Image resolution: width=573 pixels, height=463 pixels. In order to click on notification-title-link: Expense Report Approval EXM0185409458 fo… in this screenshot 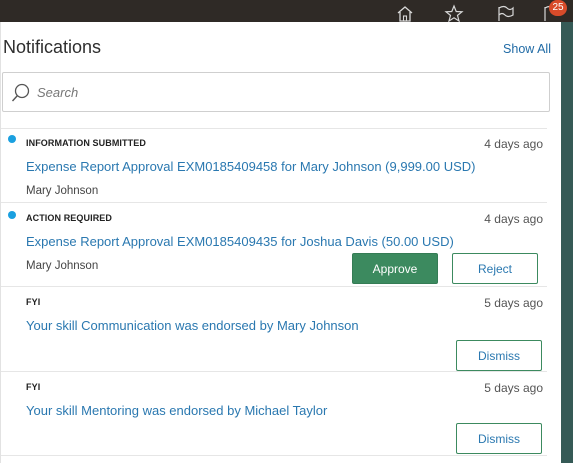, I will do `click(250, 166)`.